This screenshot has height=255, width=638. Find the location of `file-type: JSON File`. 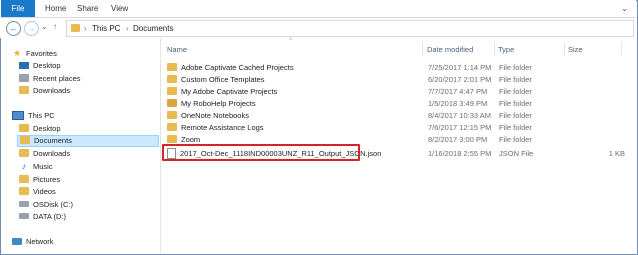

file-type: JSON File is located at coordinates (516, 153).